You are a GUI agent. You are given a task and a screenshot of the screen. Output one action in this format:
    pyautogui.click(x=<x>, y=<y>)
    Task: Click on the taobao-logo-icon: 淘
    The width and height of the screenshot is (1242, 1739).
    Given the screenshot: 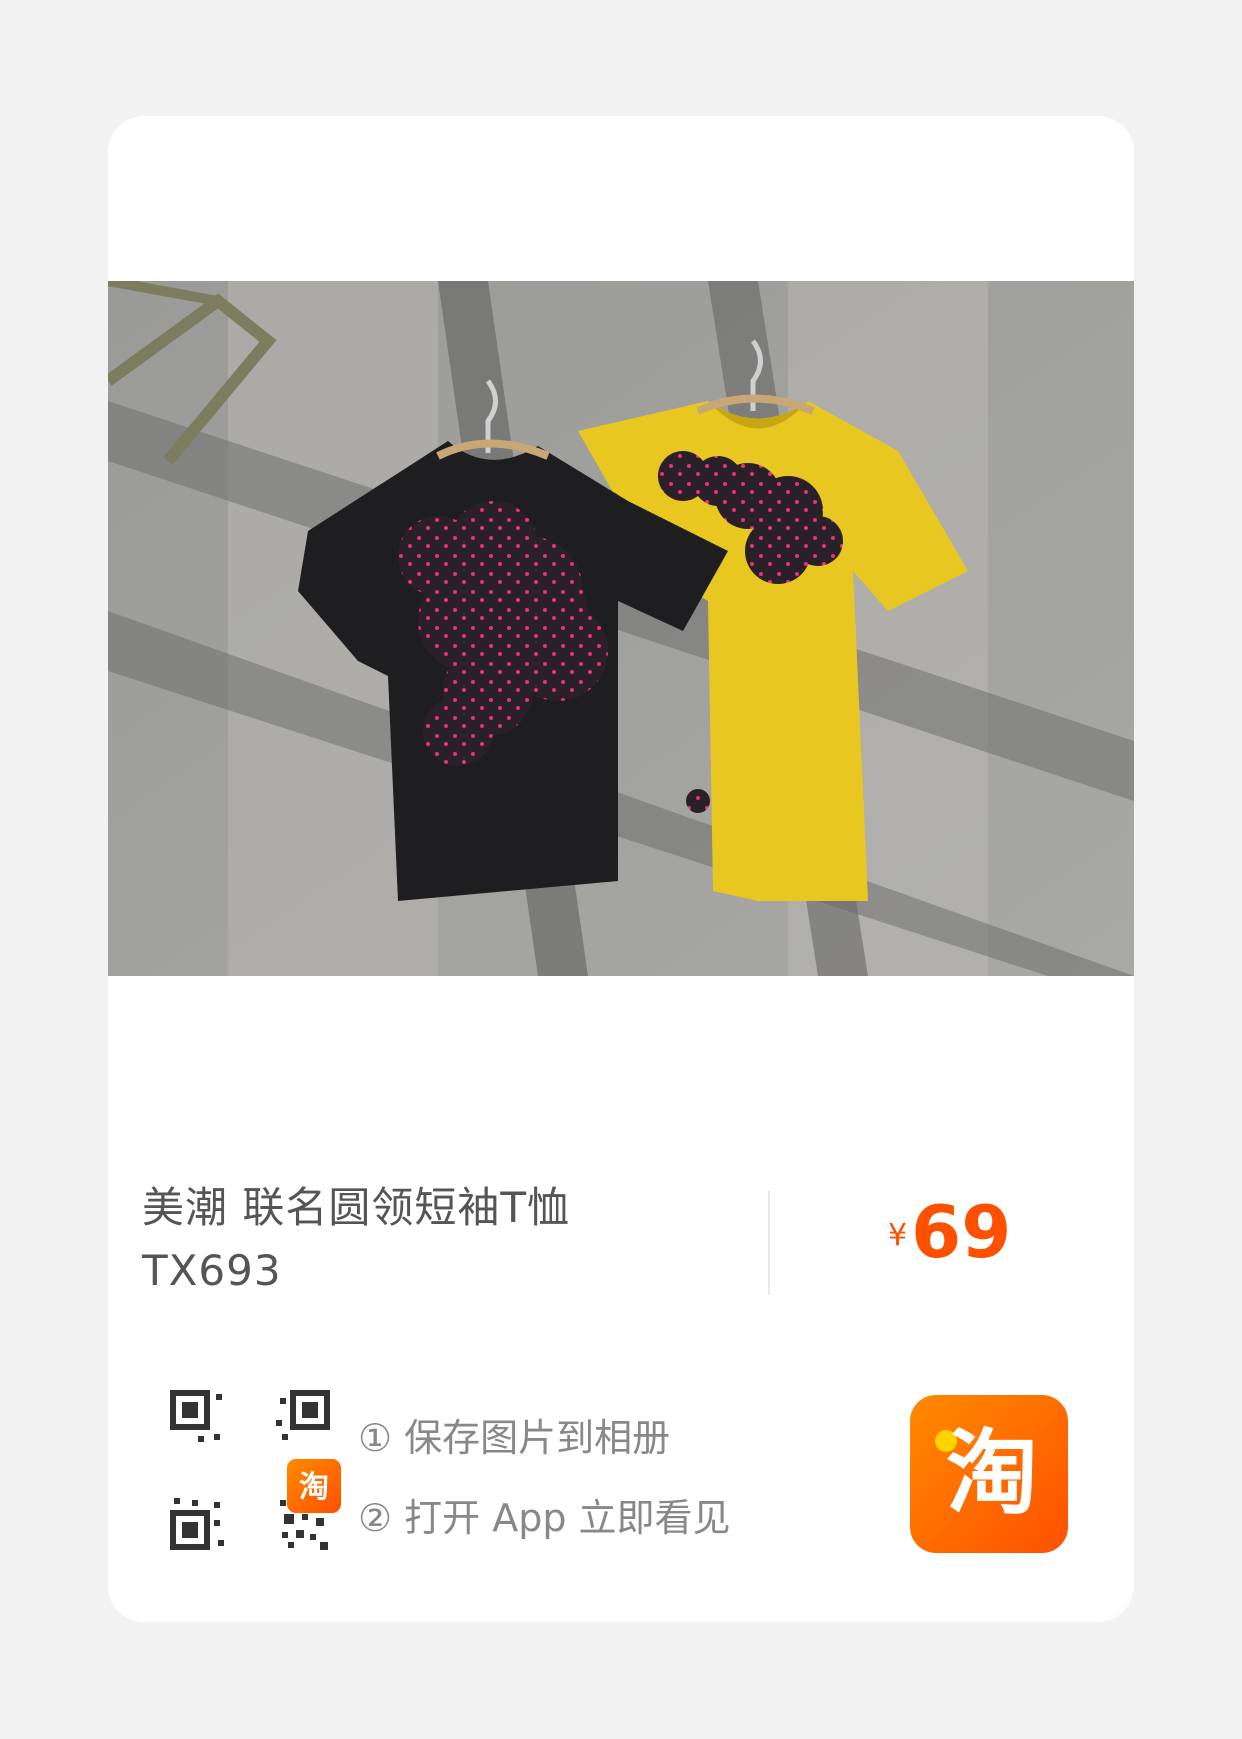 What is the action you would take?
    pyautogui.click(x=989, y=1474)
    